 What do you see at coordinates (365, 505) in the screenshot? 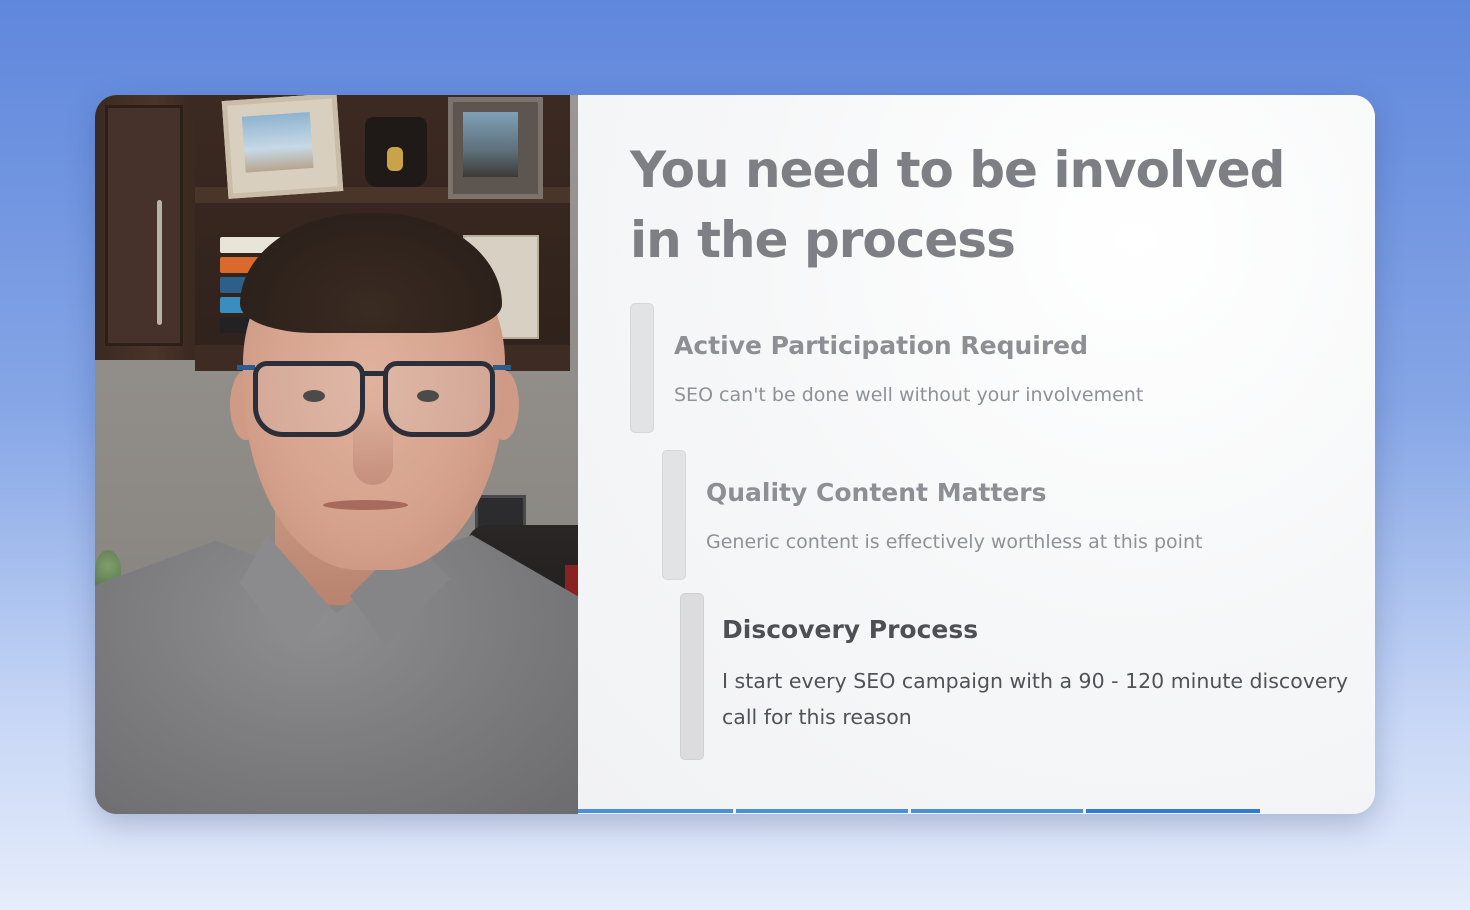
I see `presenter-mouth` at bounding box center [365, 505].